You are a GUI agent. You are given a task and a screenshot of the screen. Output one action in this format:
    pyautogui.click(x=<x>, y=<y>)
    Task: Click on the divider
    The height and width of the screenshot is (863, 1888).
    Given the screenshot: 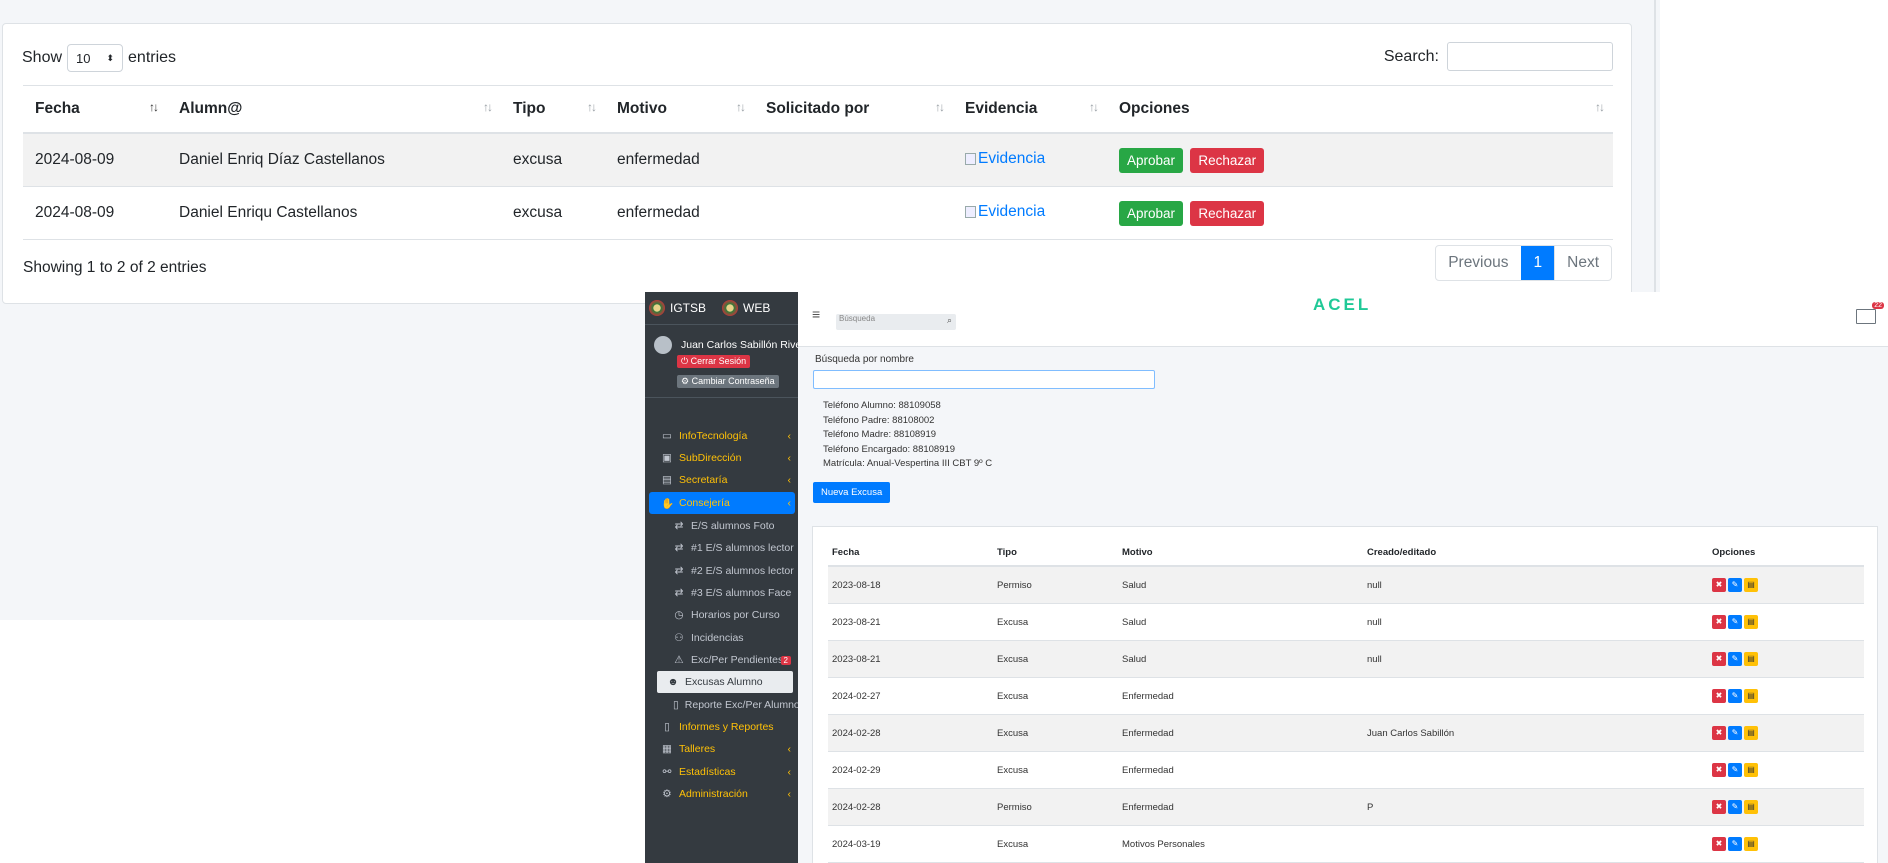 What is the action you would take?
    pyautogui.click(x=1655, y=147)
    